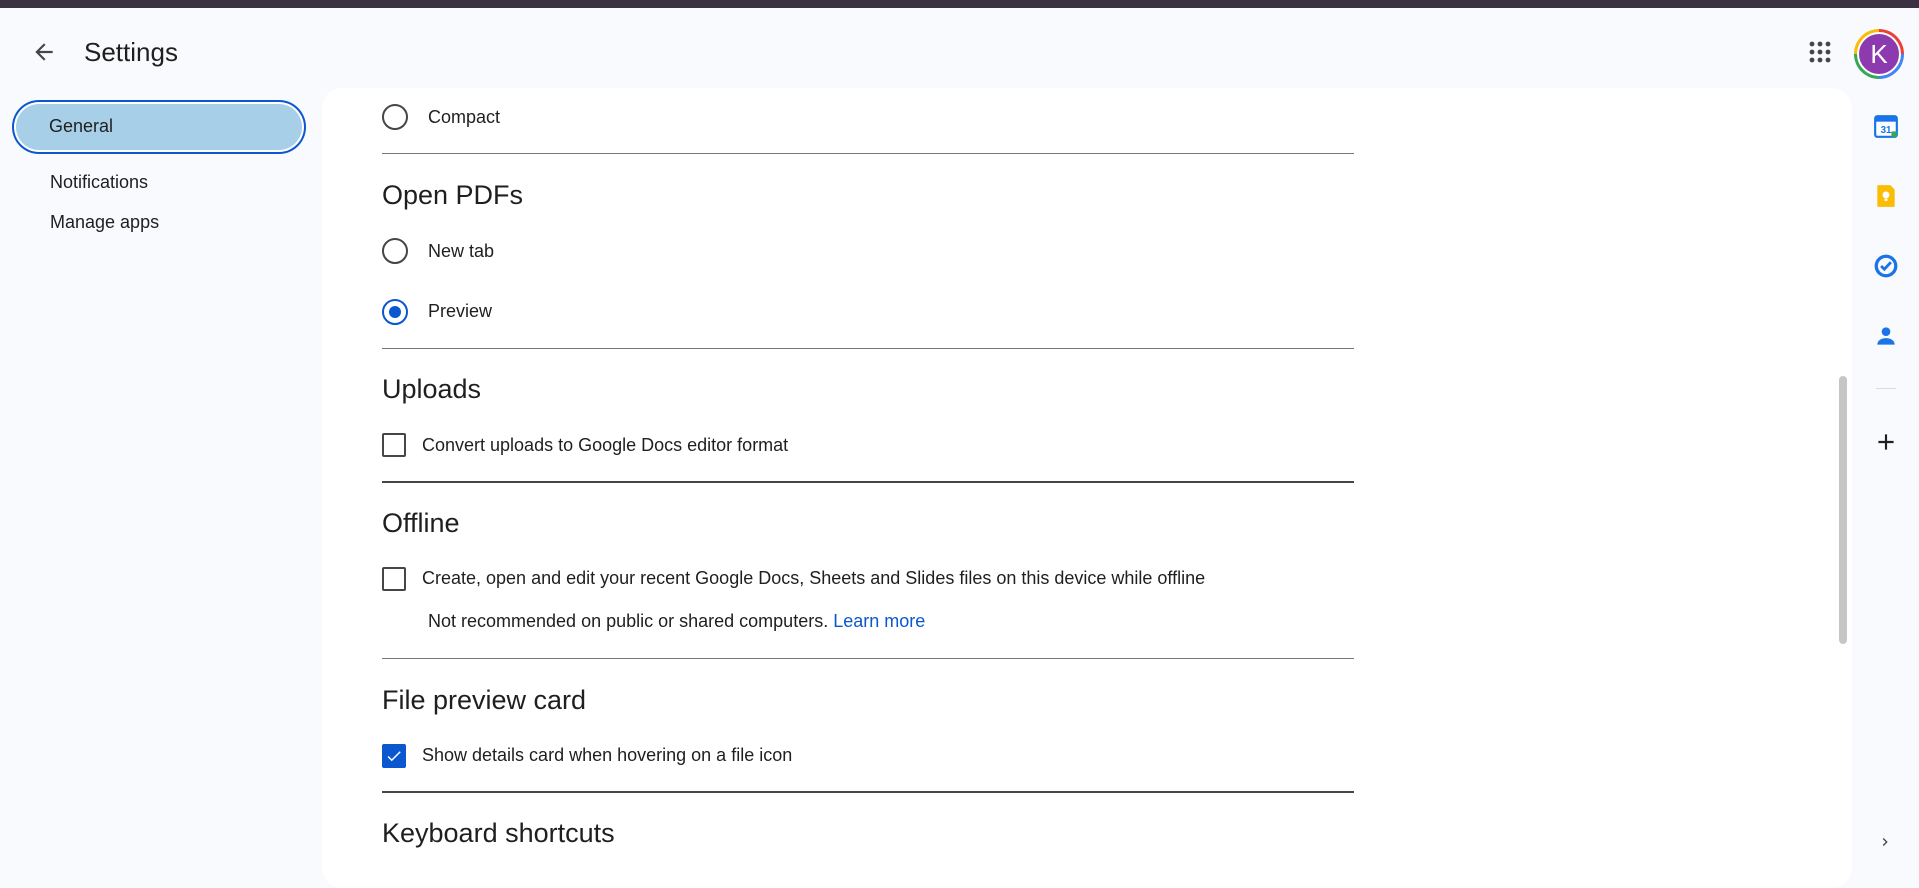  What do you see at coordinates (395, 117) in the screenshot?
I see `compact-radio` at bounding box center [395, 117].